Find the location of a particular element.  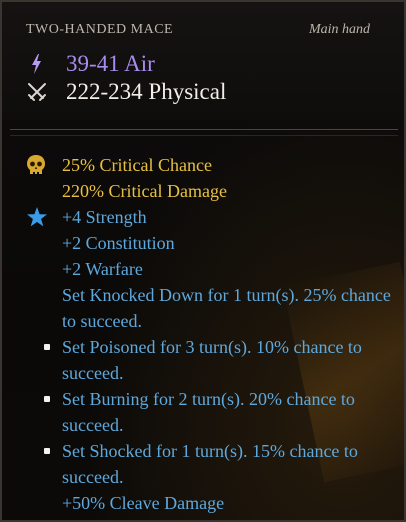

header-divider is located at coordinates (204, 129).